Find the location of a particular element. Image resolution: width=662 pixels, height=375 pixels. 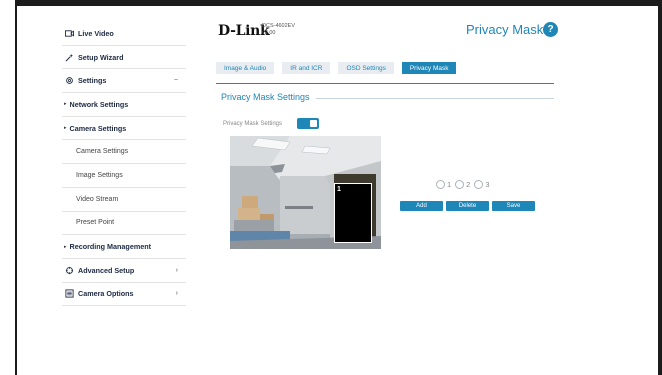

sidebar-item-camera-settings-group: ▸ Camera Settings is located at coordinates (124, 129).